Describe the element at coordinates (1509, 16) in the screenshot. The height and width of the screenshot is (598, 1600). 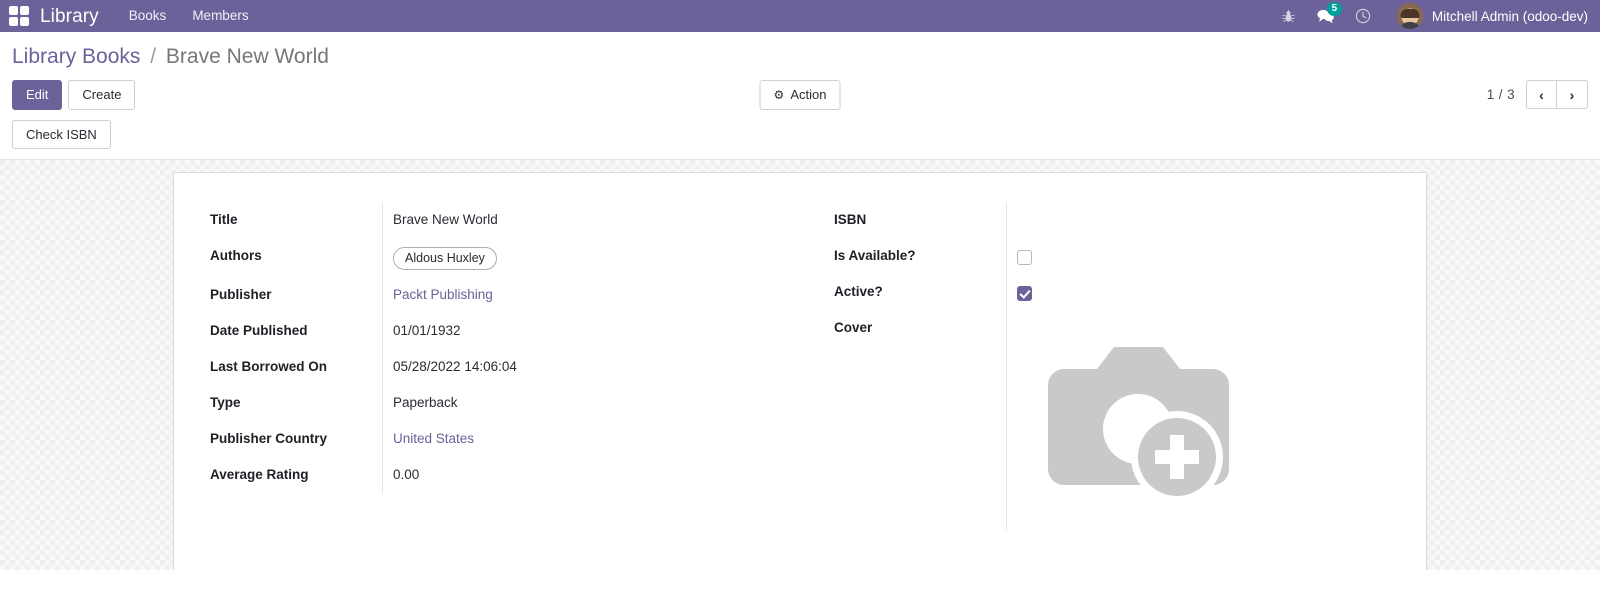
I see `user-name-label: Mitchell Admin (odoo-dev)` at that location.